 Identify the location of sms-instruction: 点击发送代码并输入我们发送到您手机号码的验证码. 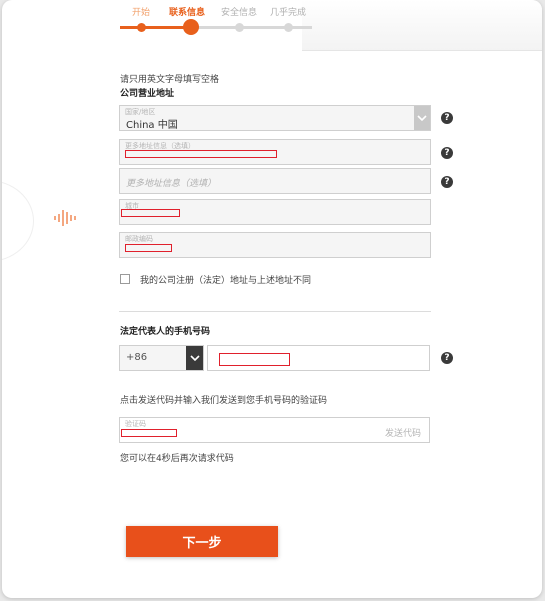
(224, 401).